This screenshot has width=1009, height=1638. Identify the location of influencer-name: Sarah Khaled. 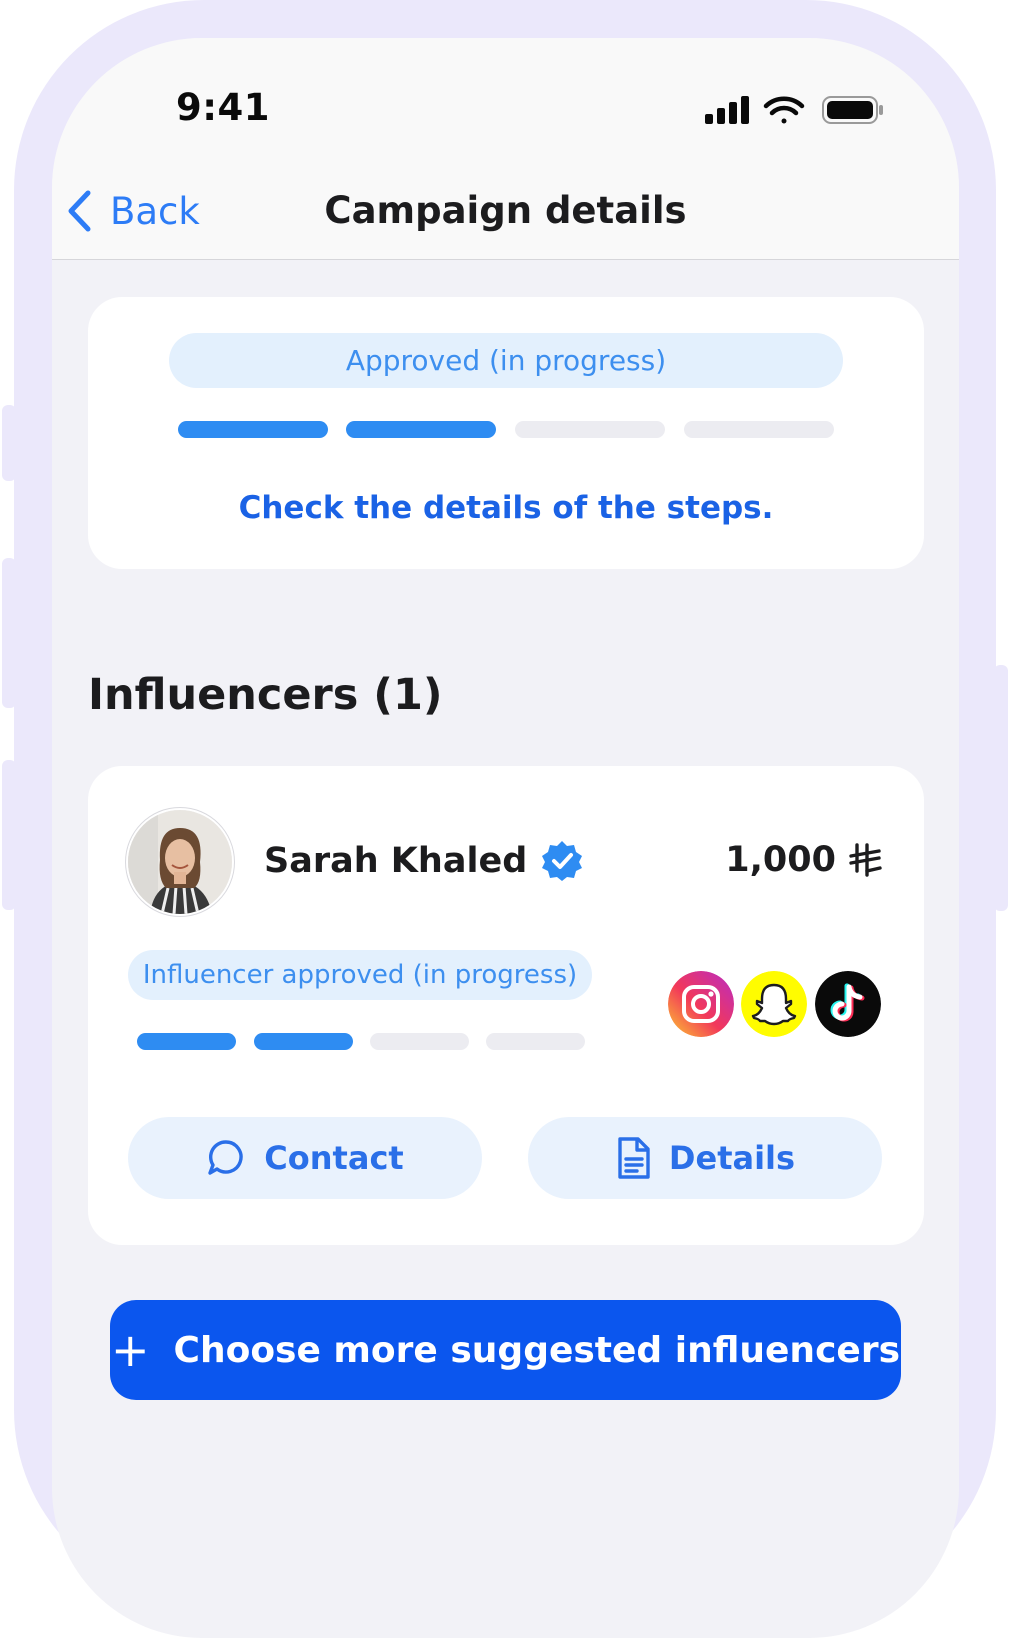
(396, 861).